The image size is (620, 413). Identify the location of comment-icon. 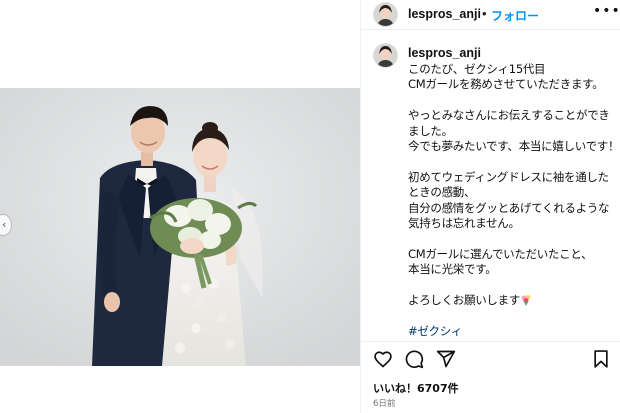
(414, 359).